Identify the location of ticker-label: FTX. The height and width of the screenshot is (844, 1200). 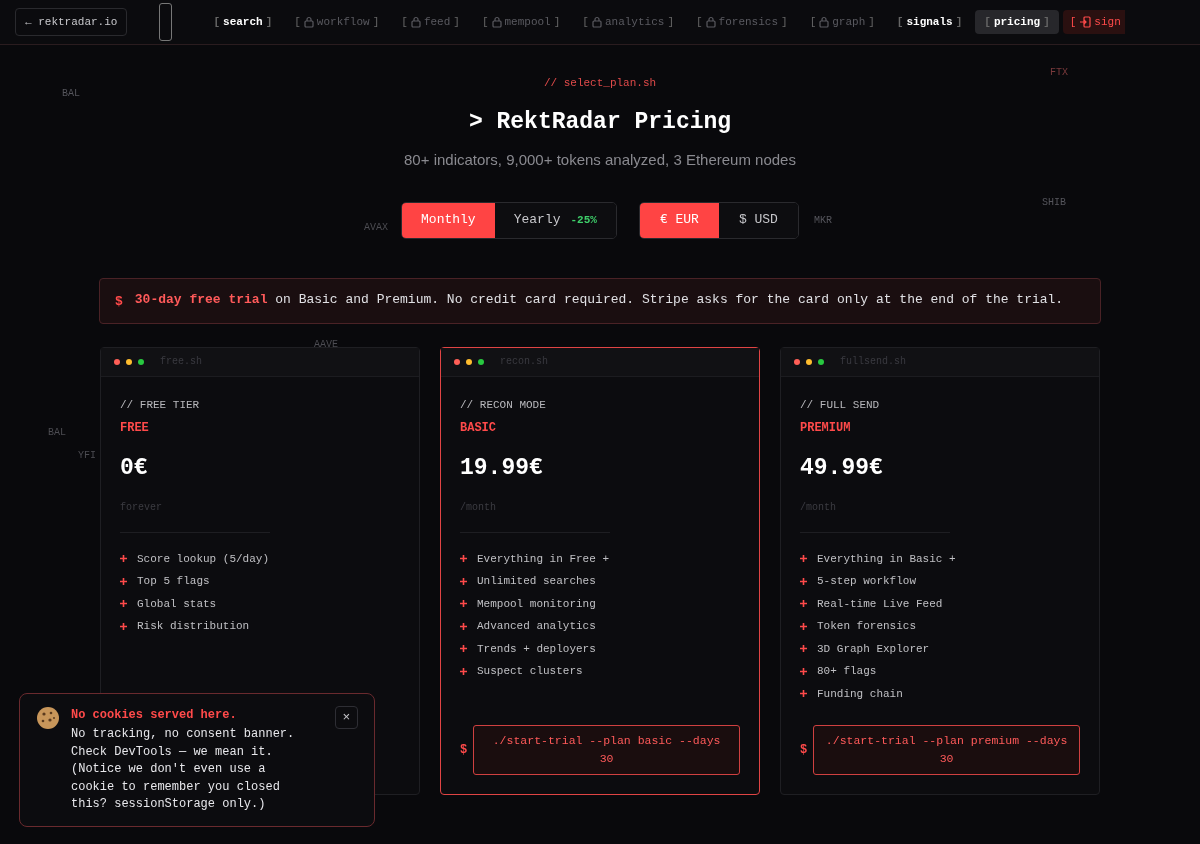
(1059, 73).